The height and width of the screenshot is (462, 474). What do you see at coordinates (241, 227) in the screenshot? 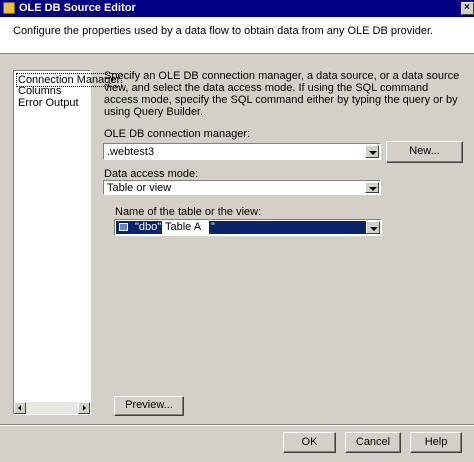
I see `table-selection-highlight: "dbo"." Table A "` at bounding box center [241, 227].